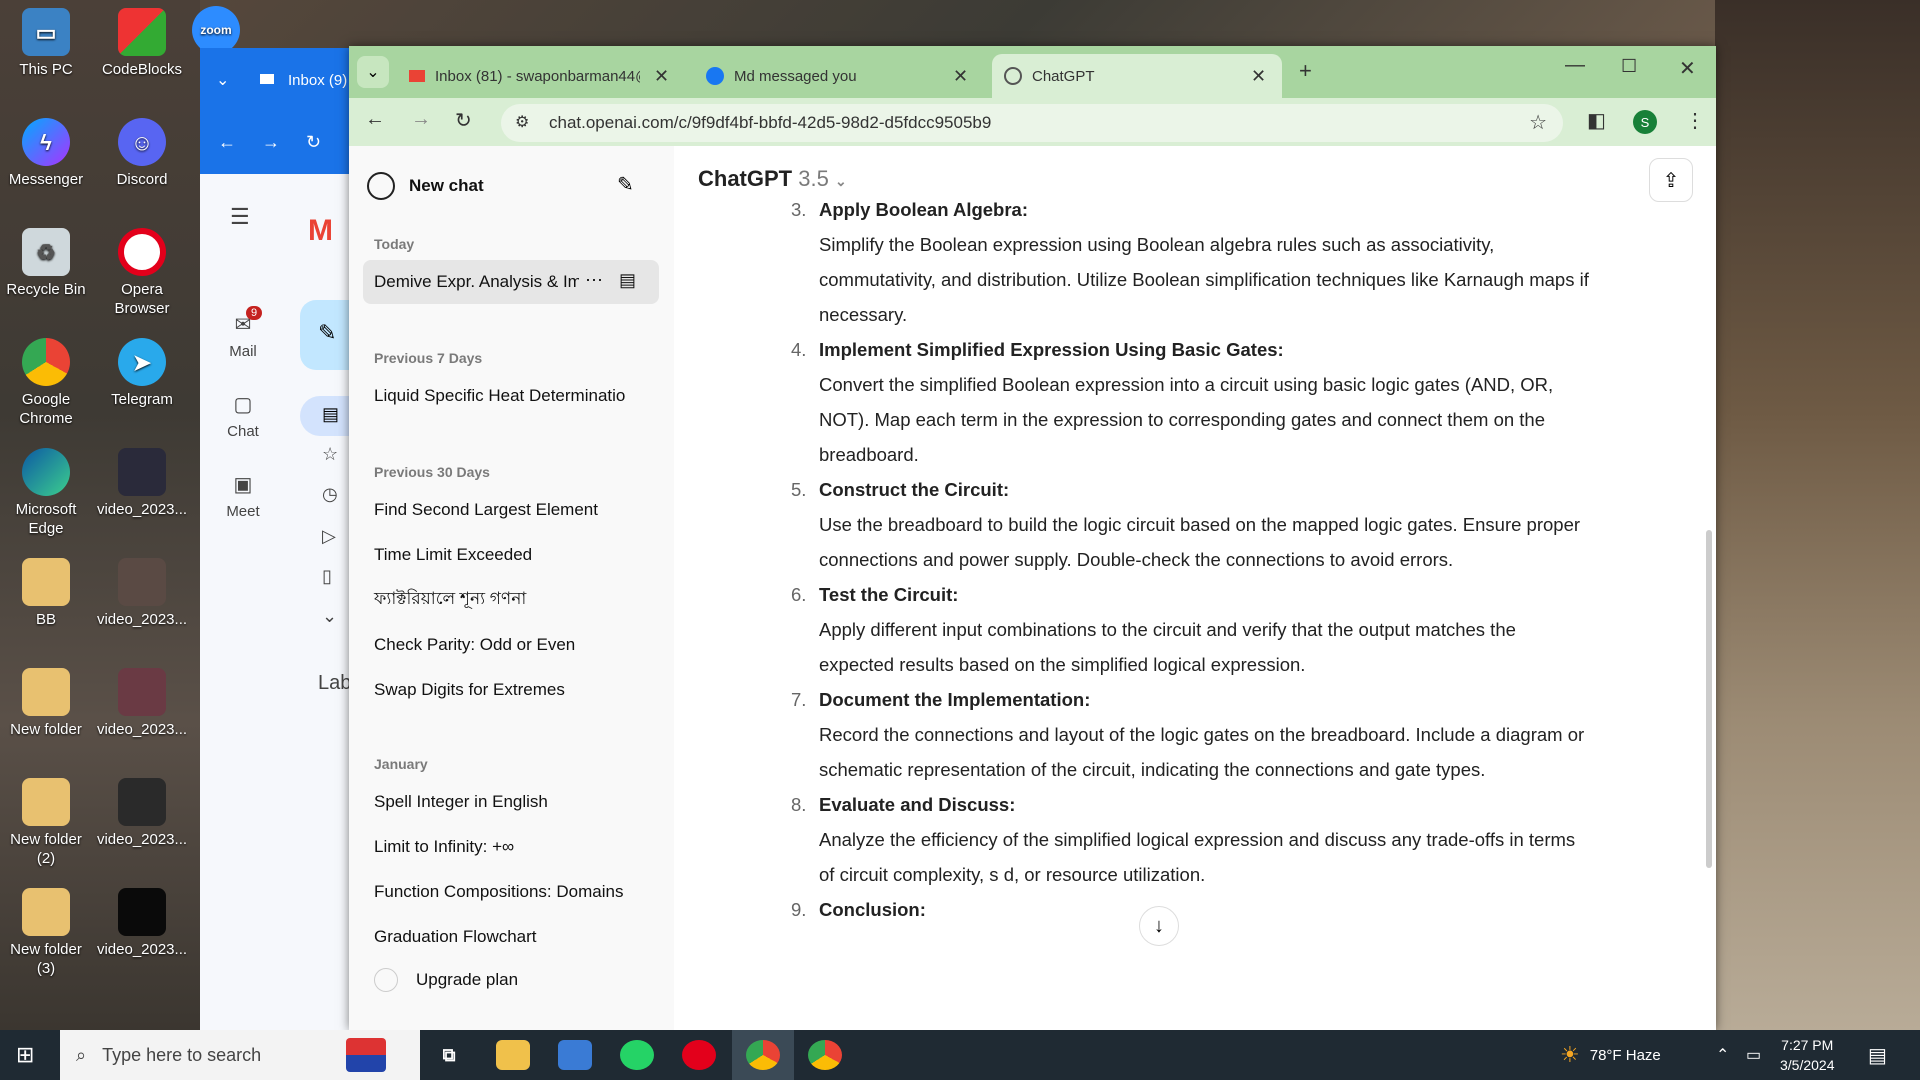 Image resolution: width=1920 pixels, height=1080 pixels. What do you see at coordinates (513, 1055) in the screenshot?
I see `file-explorer-icon` at bounding box center [513, 1055].